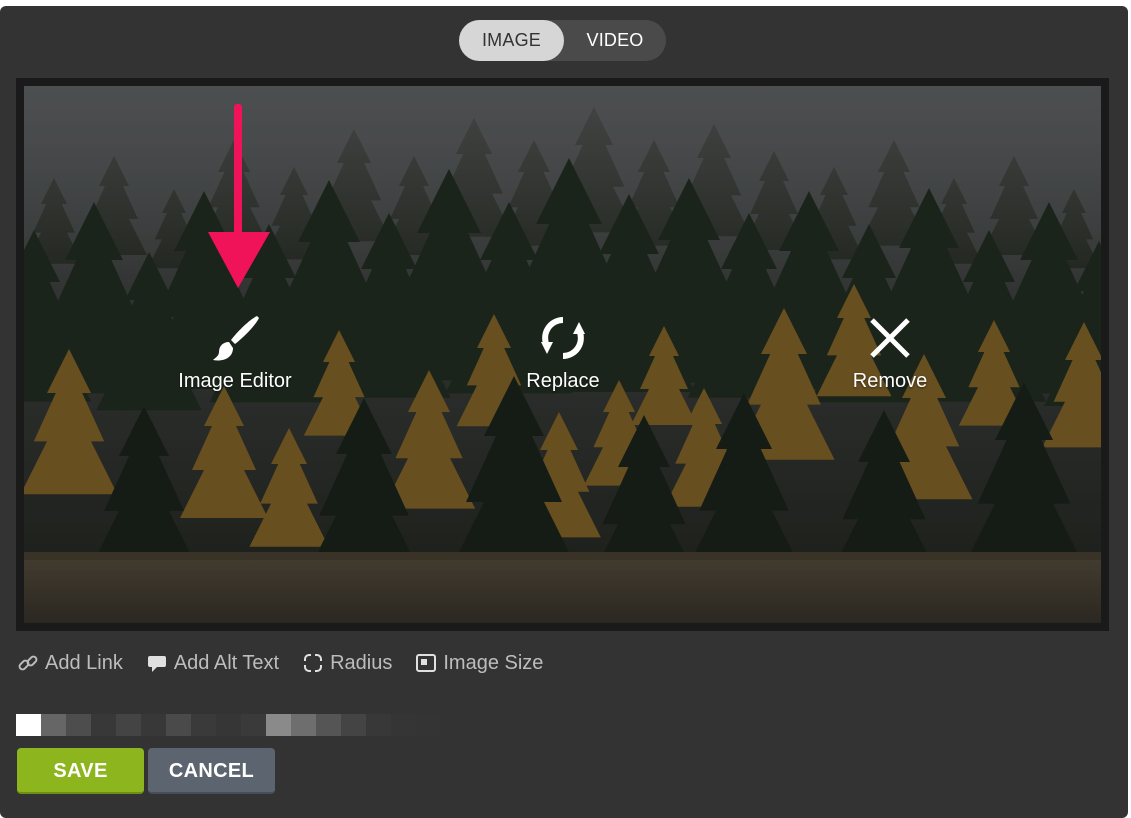 The height and width of the screenshot is (818, 1131). What do you see at coordinates (361, 662) in the screenshot?
I see `radius-label: Radius` at bounding box center [361, 662].